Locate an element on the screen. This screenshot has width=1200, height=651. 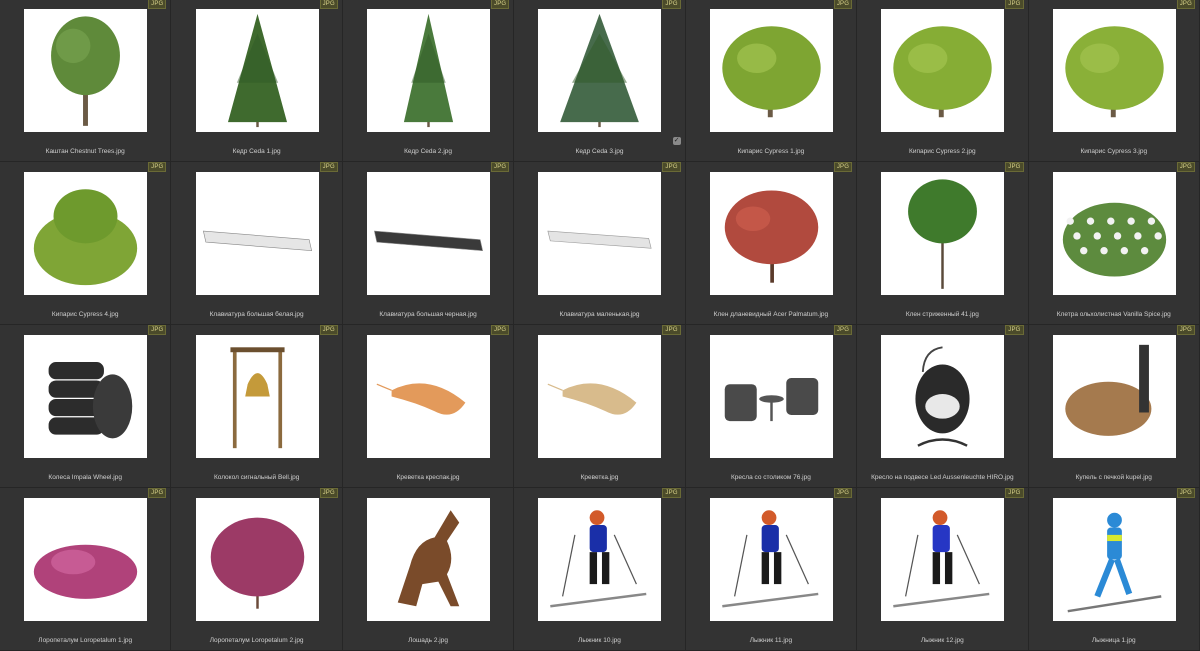
thumbnail-tile: JPG Креветка креспак.jpg is located at coordinates (428, 406).